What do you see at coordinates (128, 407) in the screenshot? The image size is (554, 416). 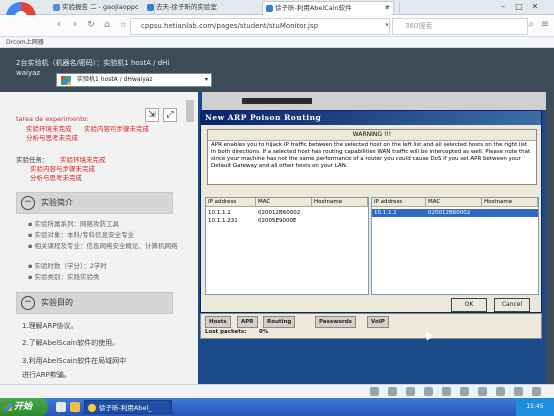 I see `taskbar-task-cain: 徐子昕-利用Abel_` at bounding box center [128, 407].